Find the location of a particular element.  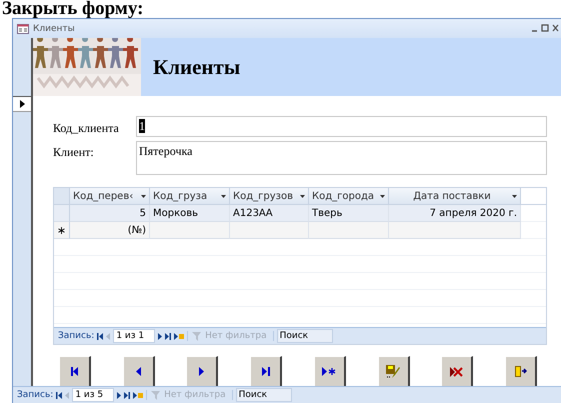

column-header: Код_груза is located at coordinates (190, 196).